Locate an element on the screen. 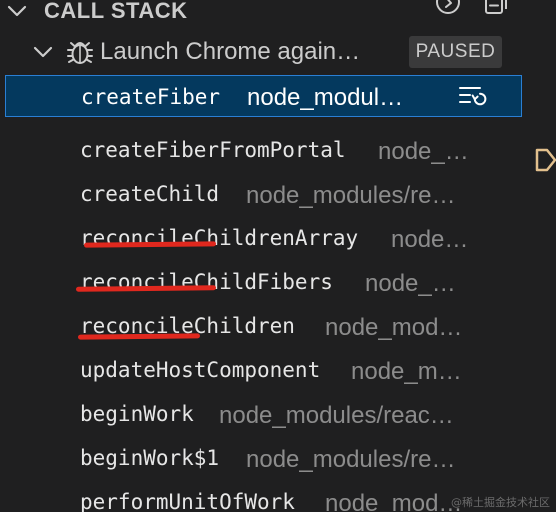 This screenshot has height=512, width=556. section-title: CALL STACK is located at coordinates (116, 11).